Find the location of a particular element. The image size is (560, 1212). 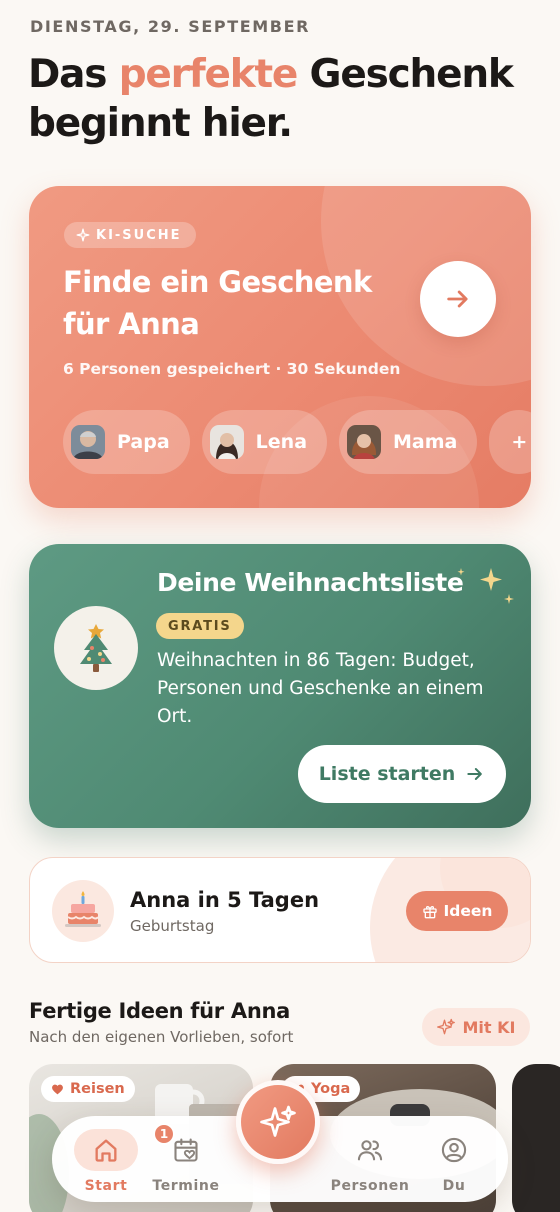

person-chip-lena: Lena is located at coordinates (264, 442).